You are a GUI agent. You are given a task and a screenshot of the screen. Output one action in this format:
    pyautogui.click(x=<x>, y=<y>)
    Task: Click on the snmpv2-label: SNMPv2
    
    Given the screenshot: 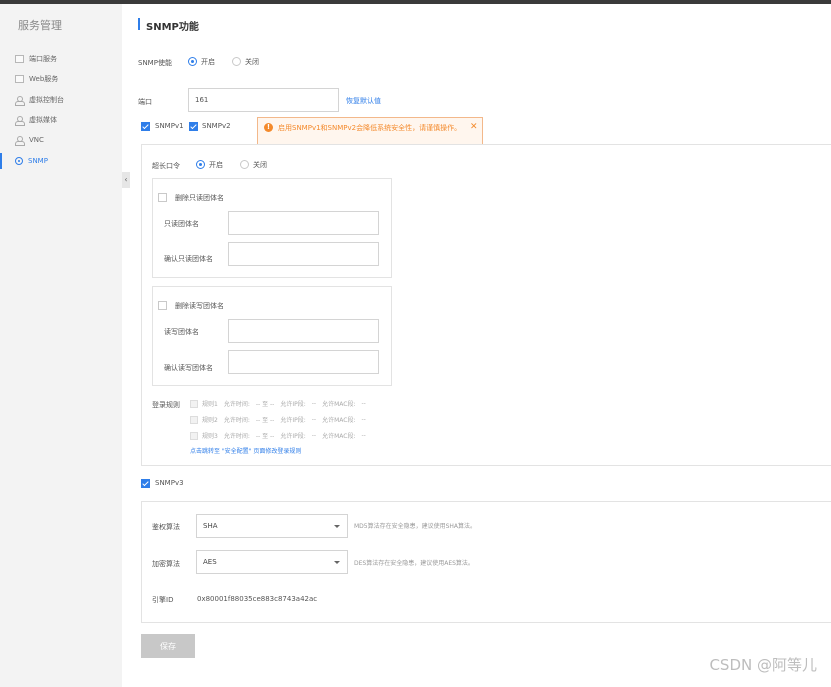 What is the action you would take?
    pyautogui.click(x=216, y=126)
    